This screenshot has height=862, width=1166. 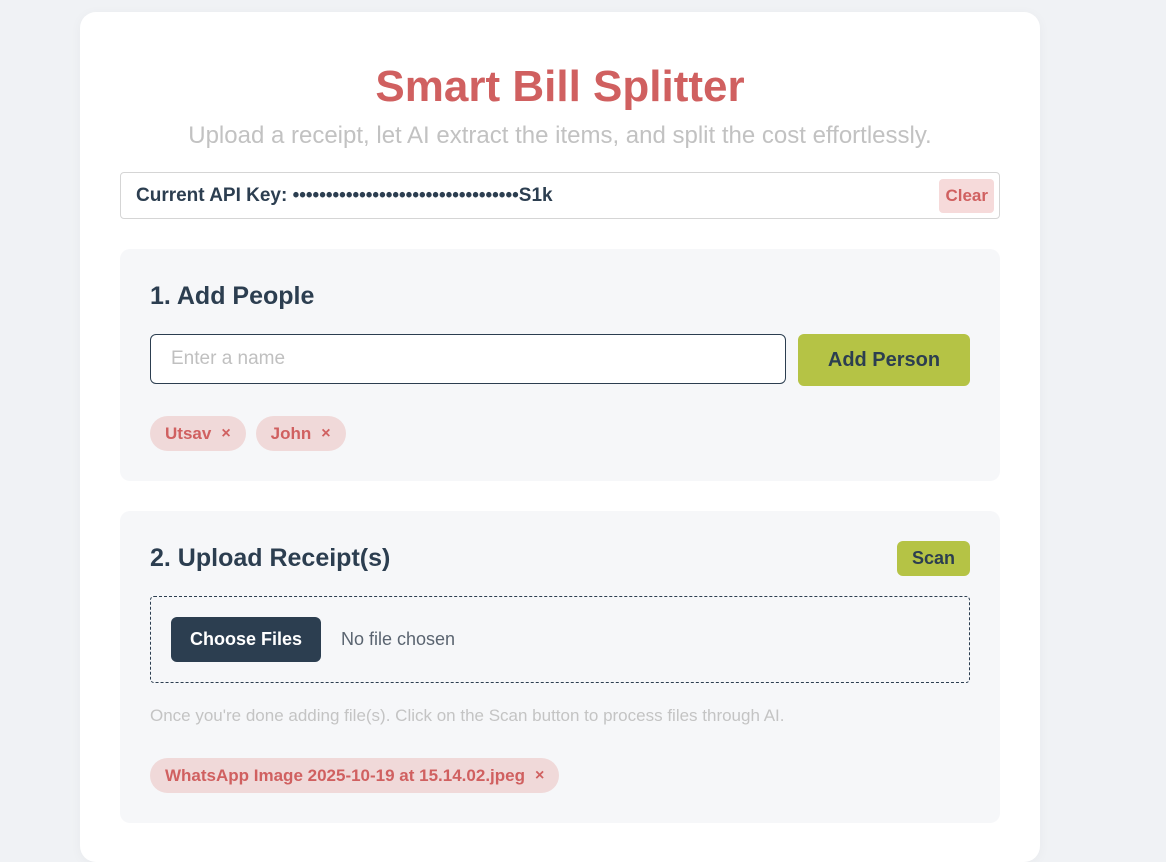 I want to click on person-chip: Utsav ×, so click(x=198, y=433).